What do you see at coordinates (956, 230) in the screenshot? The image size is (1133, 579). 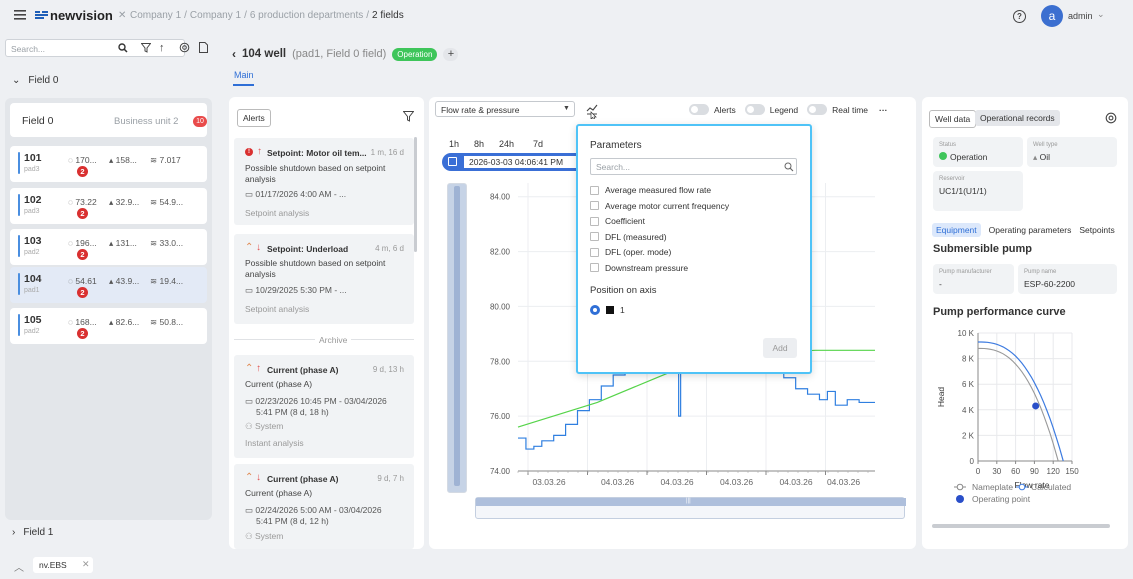 I see `tab-equipment: Equipment` at bounding box center [956, 230].